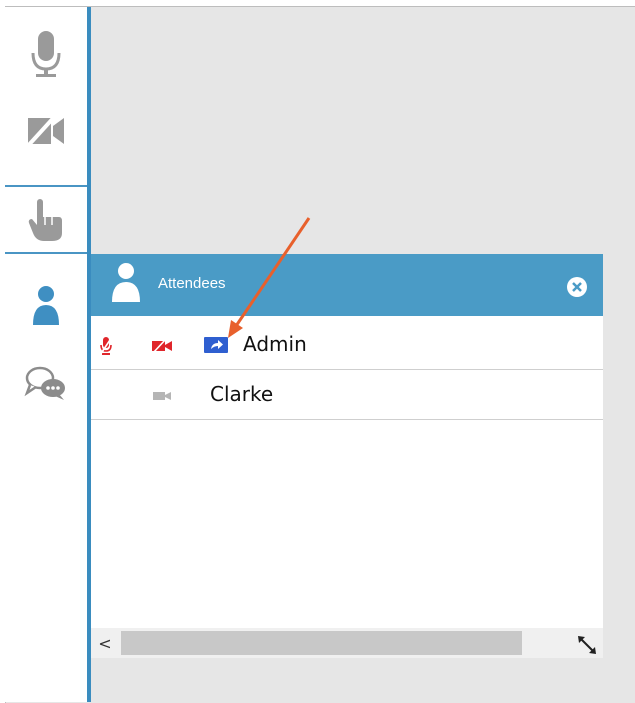  I want to click on camera-icon, so click(162, 396).